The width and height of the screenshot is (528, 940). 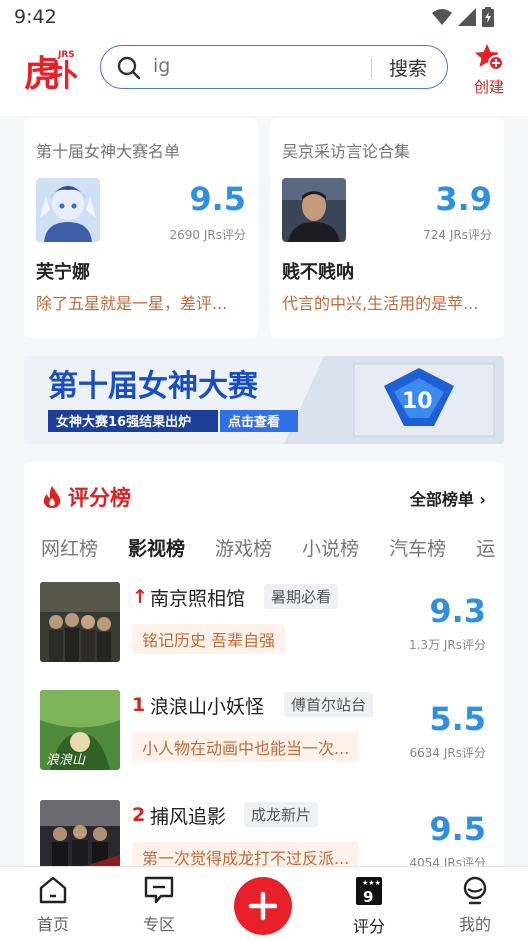 I want to click on chevron-right-icon: ›, so click(x=482, y=499).